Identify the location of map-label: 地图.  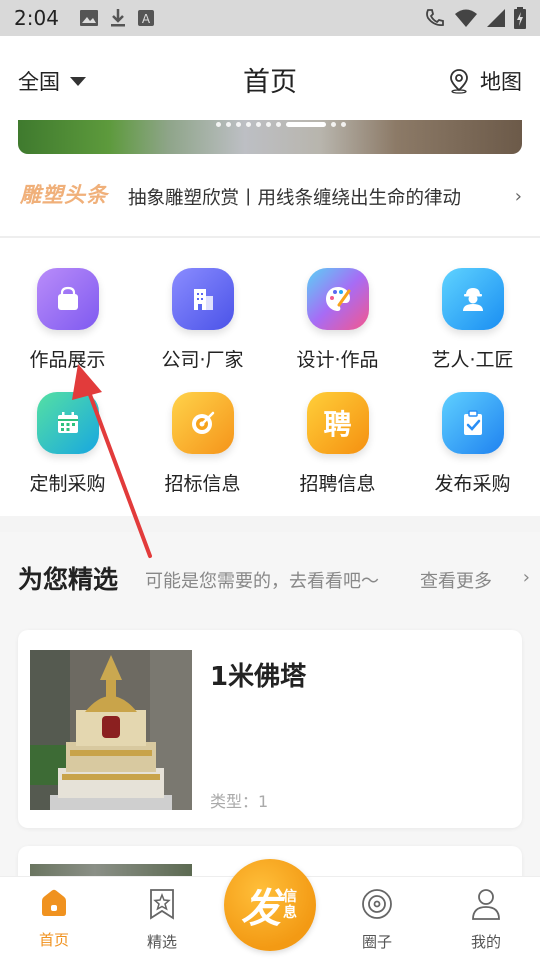
(501, 82).